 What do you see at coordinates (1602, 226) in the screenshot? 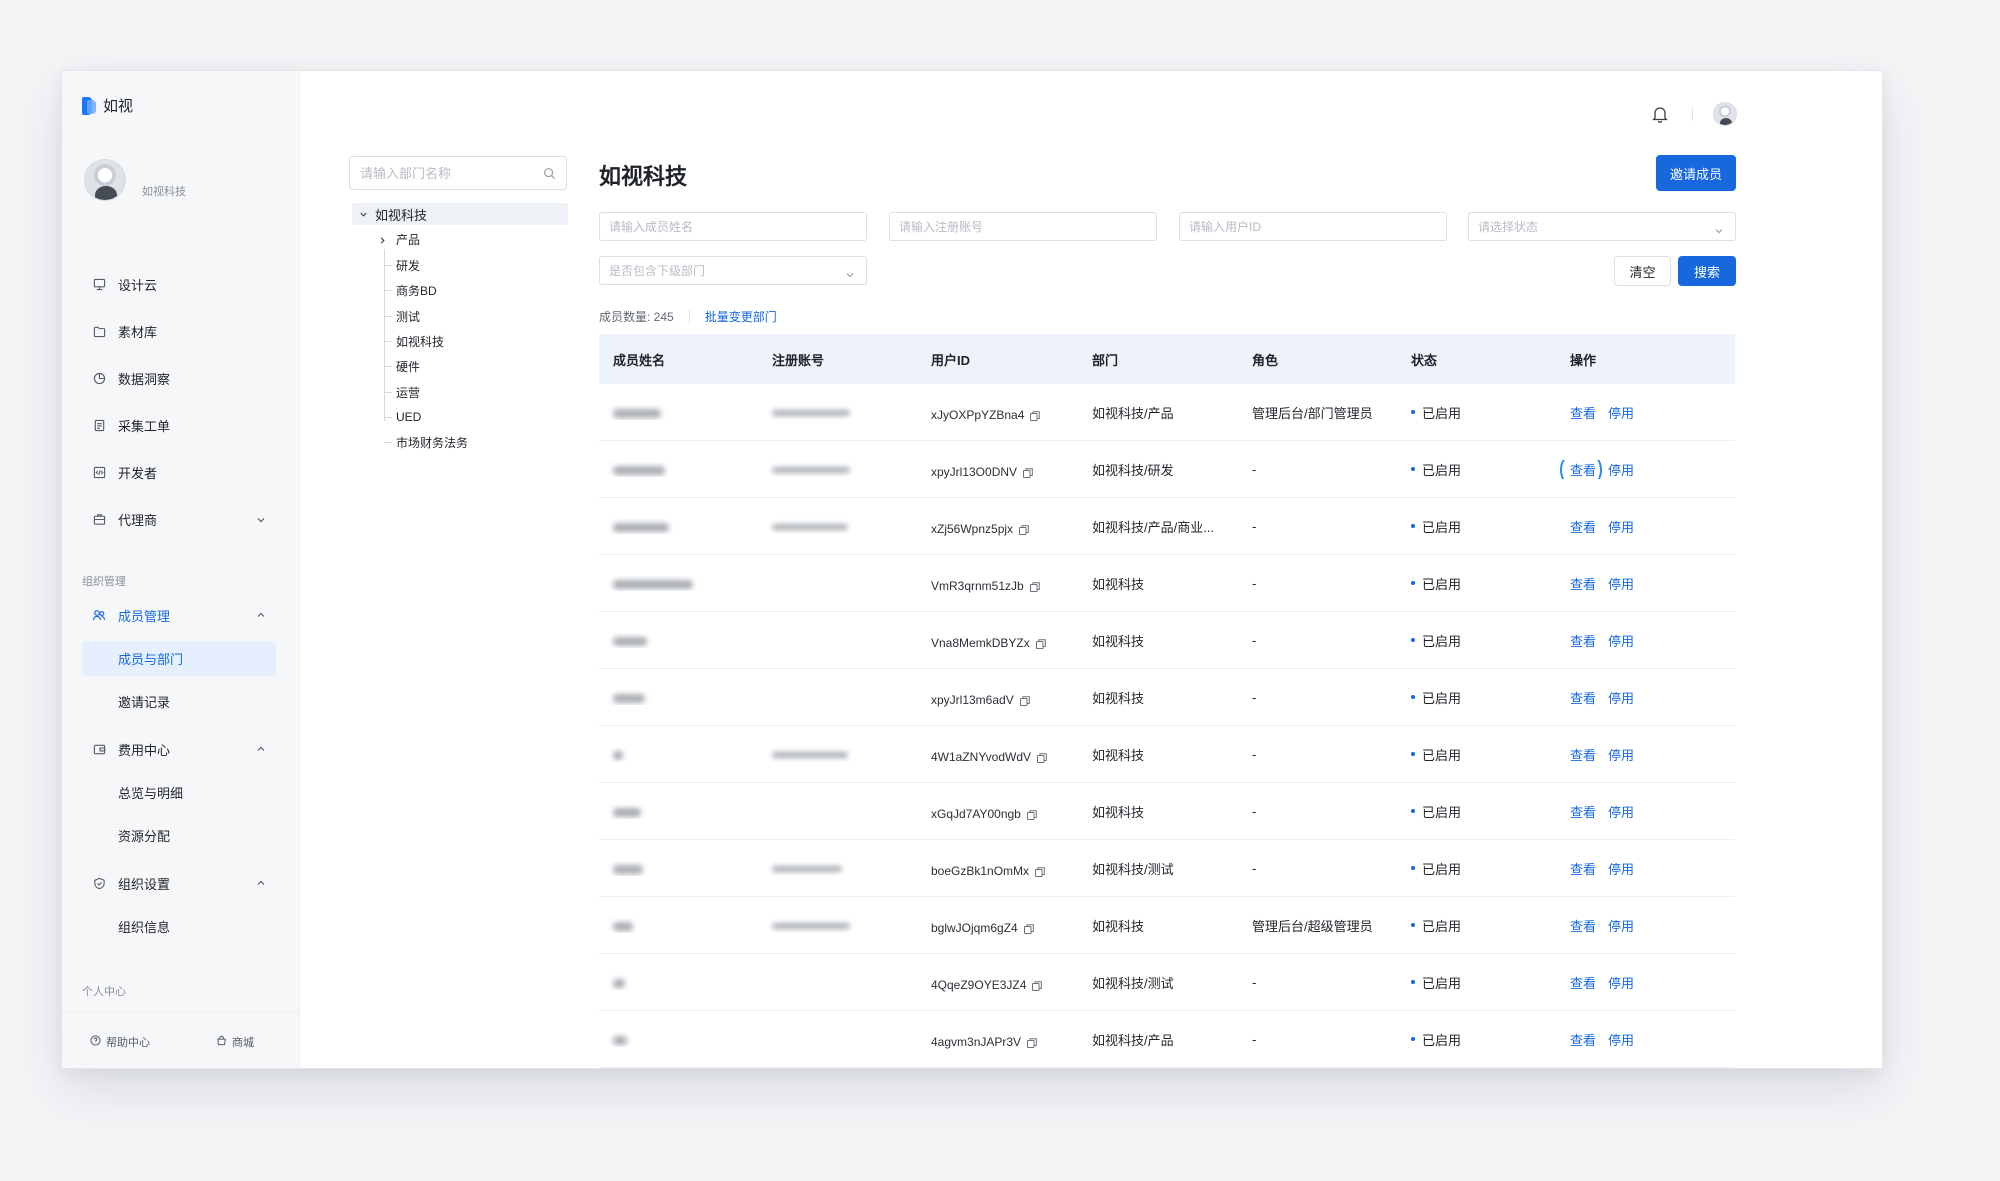
I see `status-select: 请选择状态` at bounding box center [1602, 226].